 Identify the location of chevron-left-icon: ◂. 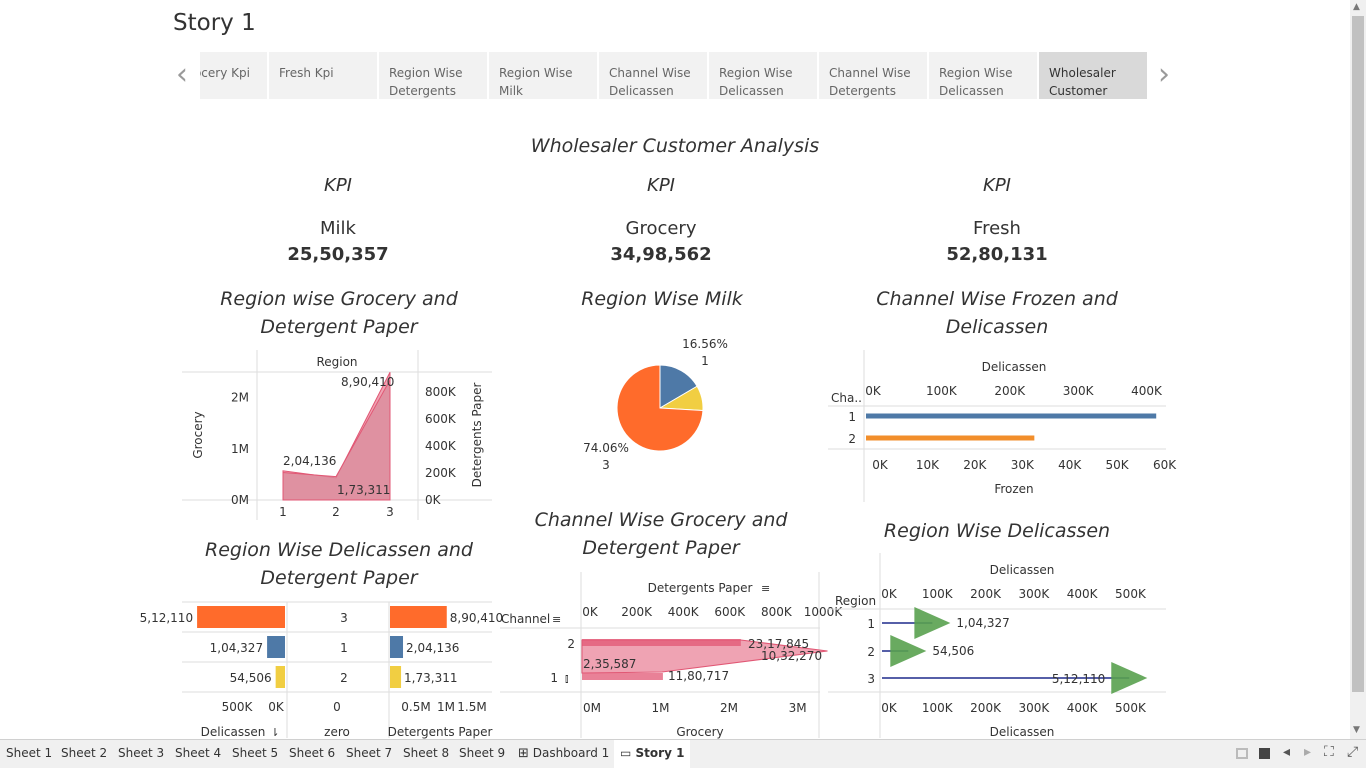
(1286, 752).